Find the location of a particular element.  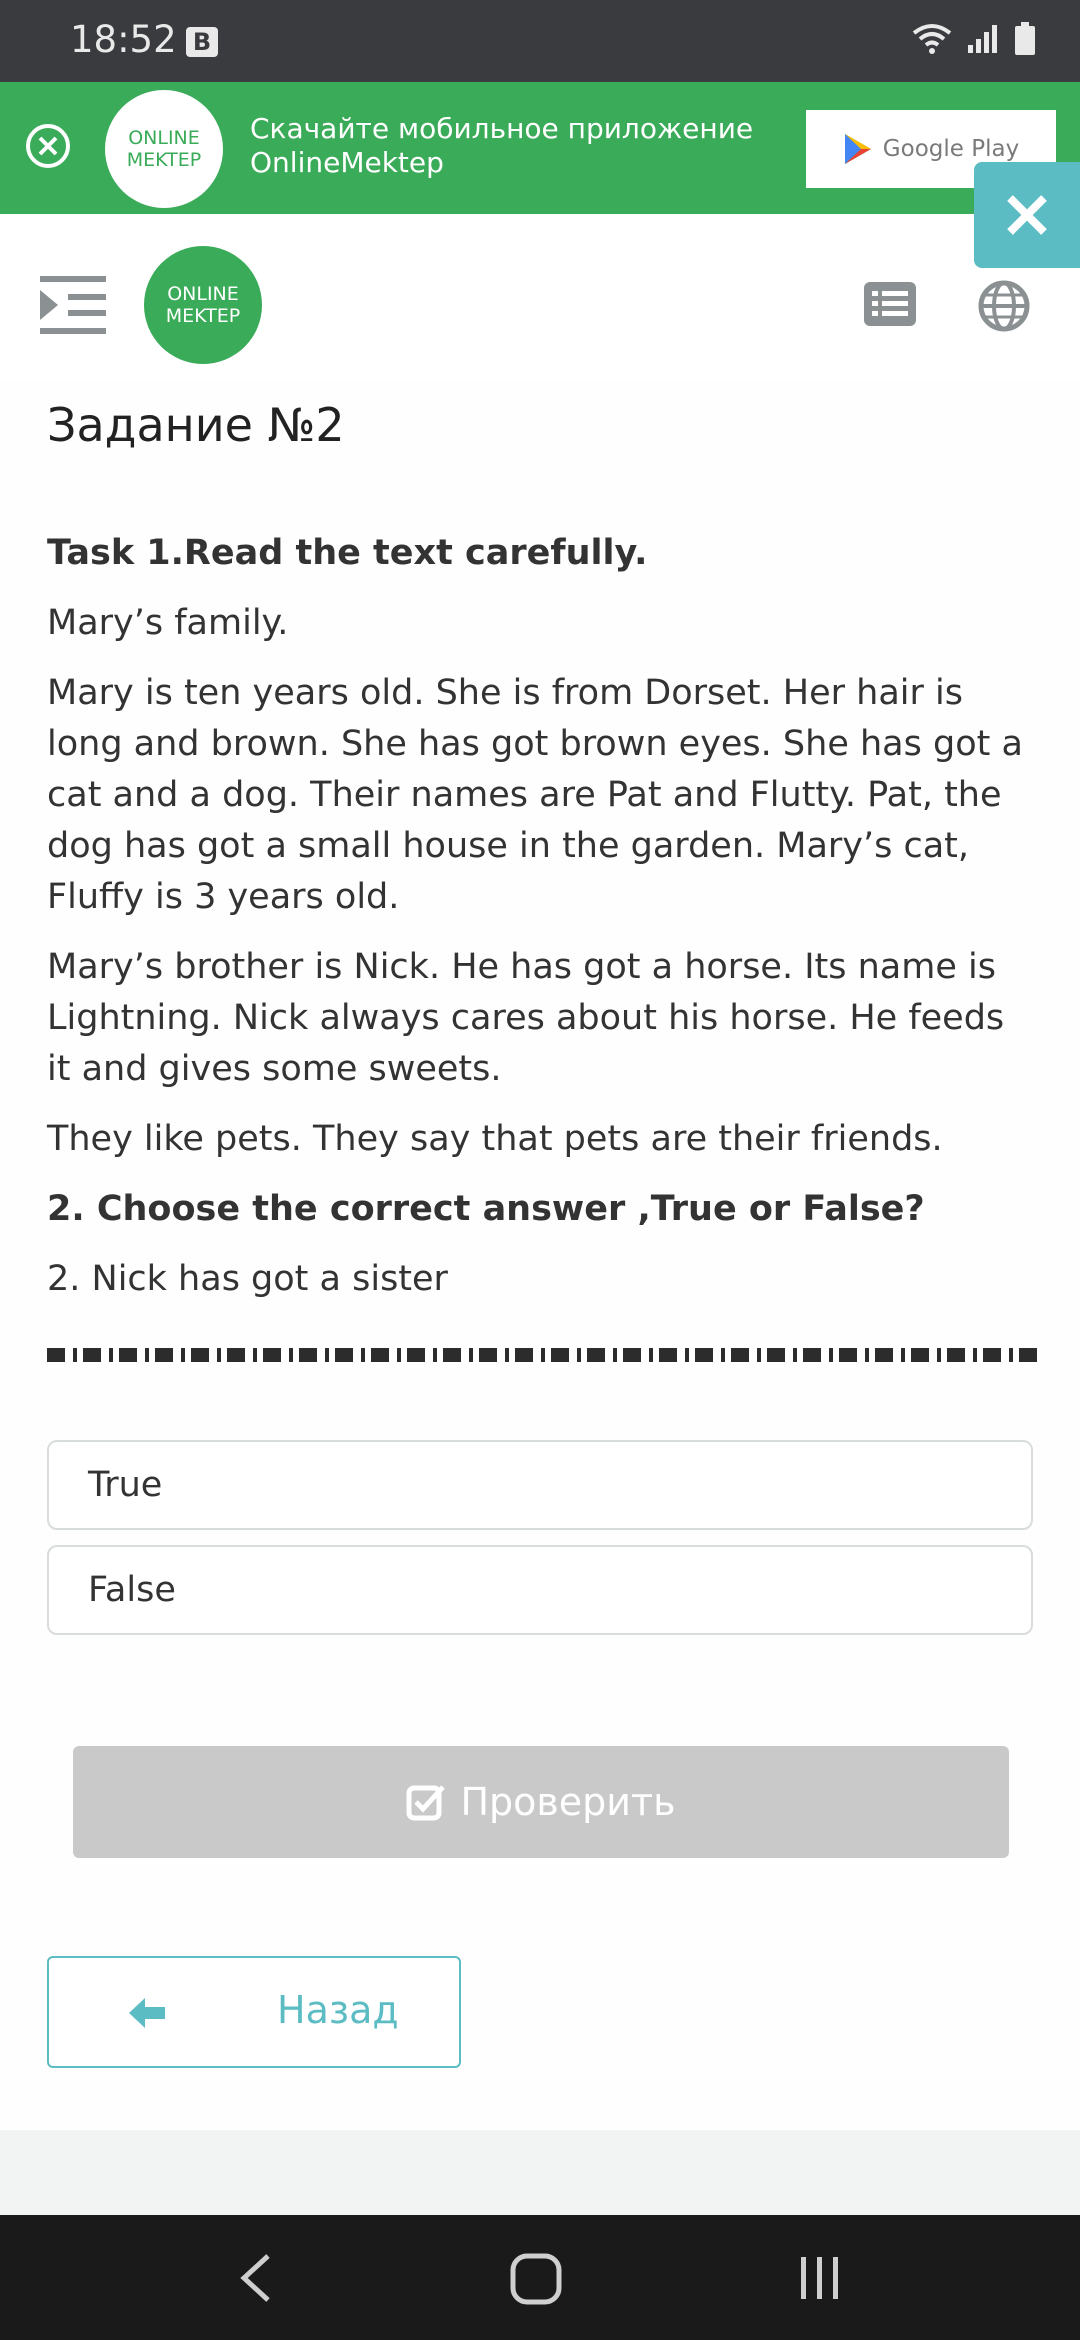

banner-logo: ONLINE MEKTEP is located at coordinates (164, 149).